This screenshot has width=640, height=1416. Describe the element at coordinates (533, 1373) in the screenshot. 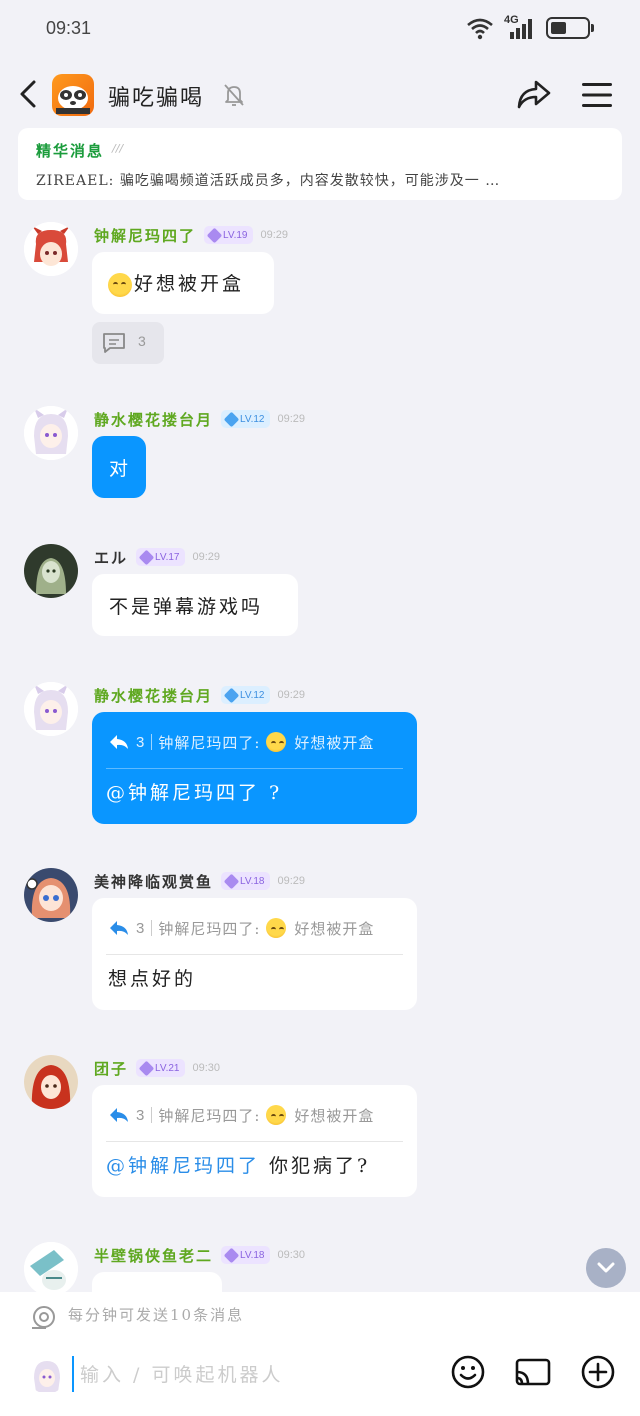

I see `screen-share-icon` at that location.